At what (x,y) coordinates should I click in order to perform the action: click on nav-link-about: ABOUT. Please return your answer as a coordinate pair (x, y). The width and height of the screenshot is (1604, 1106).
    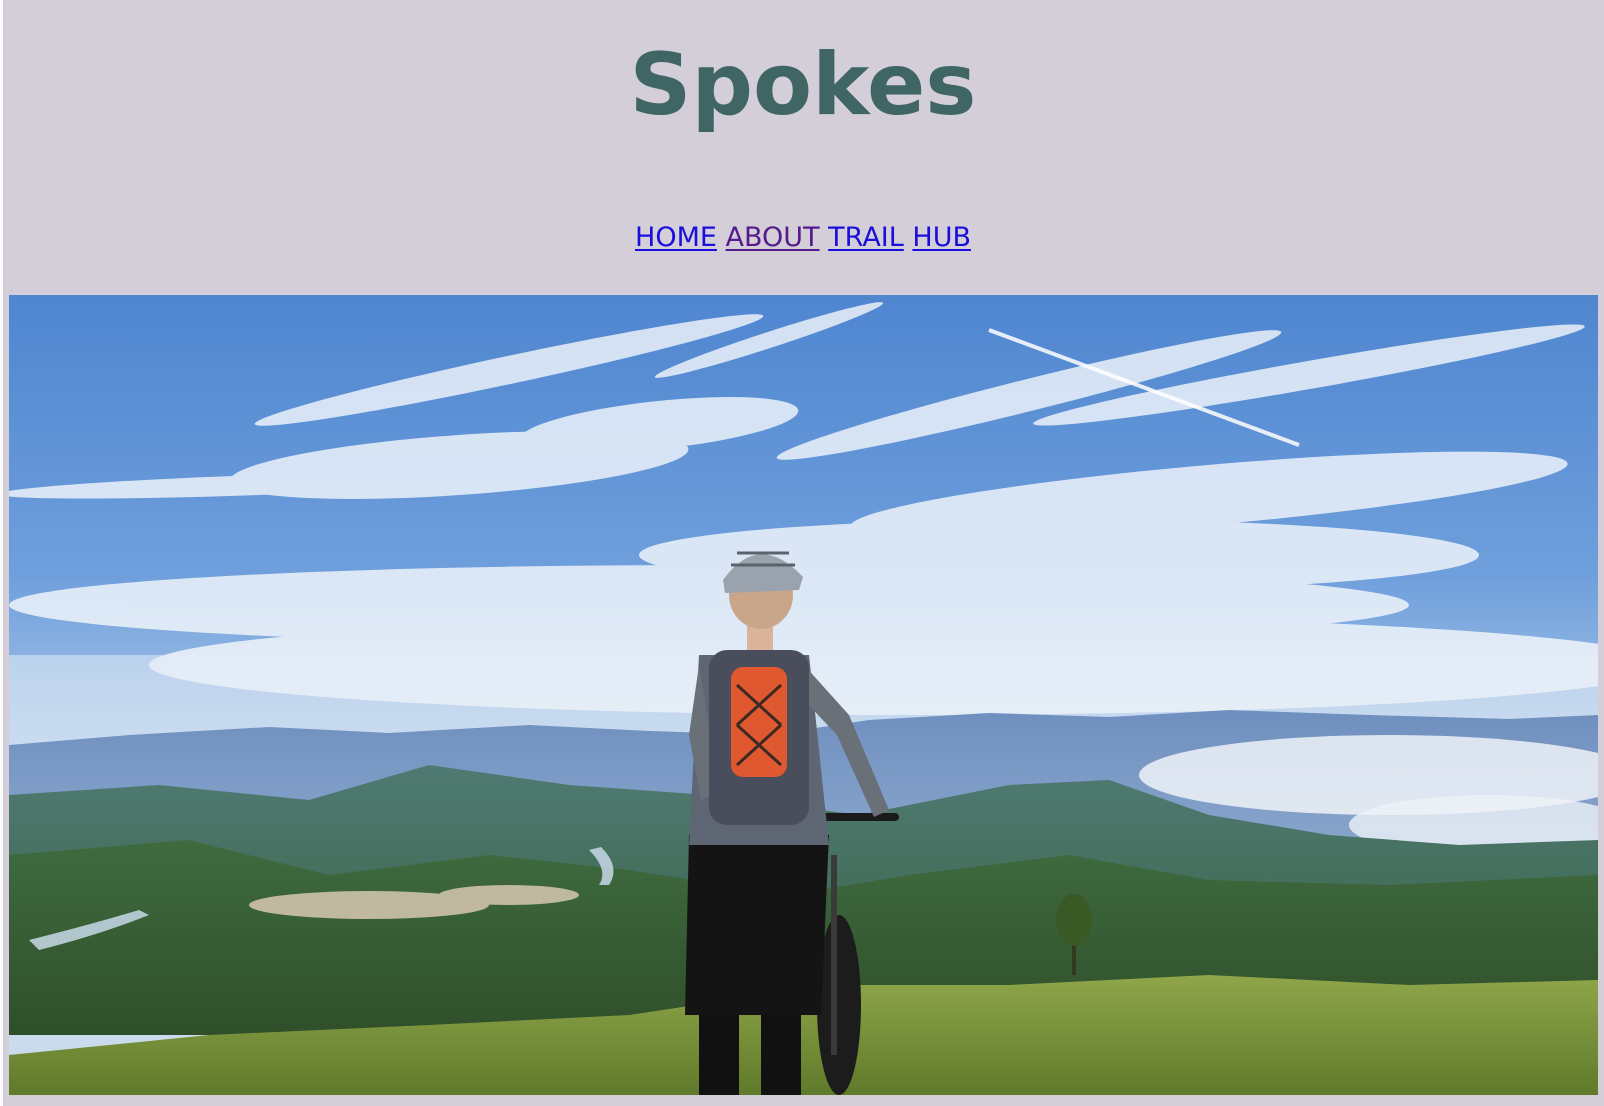
    Looking at the image, I should click on (773, 237).